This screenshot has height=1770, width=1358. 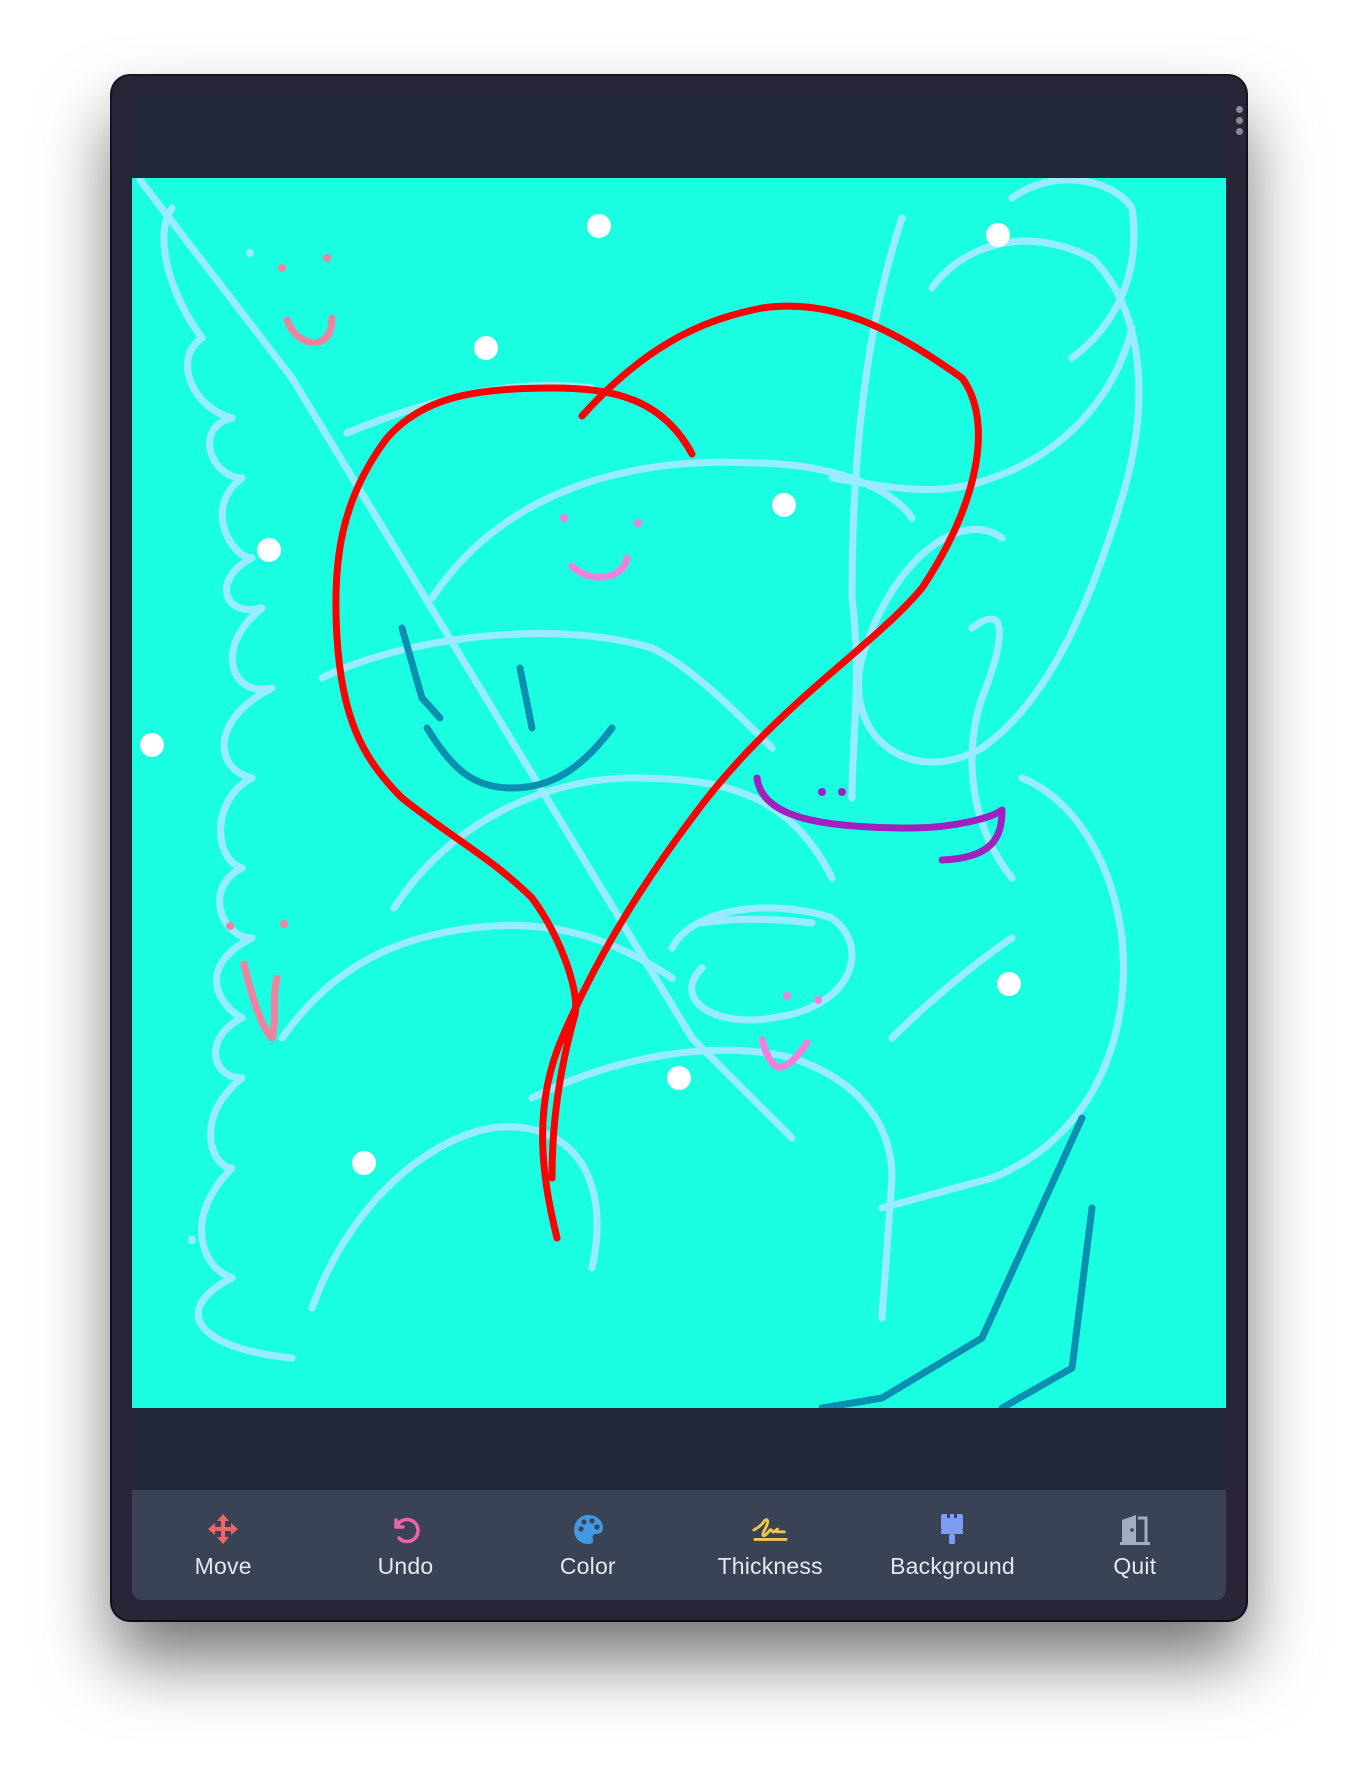 I want to click on move-arrows-icon, so click(x=223, y=1529).